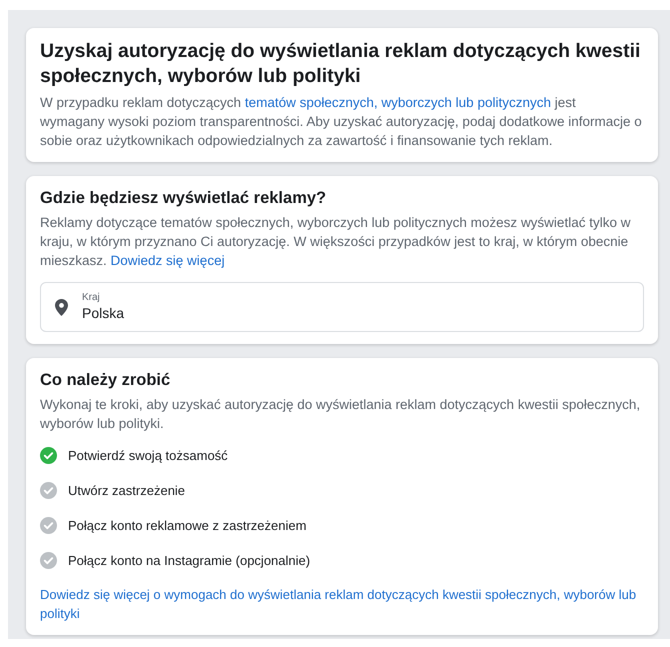  What do you see at coordinates (341, 64) in the screenshot?
I see `page-title: Uzyskaj autoryzację do wyświetlania reklam dotyczących kwestii społecznych, wyborów lub polityki` at bounding box center [341, 64].